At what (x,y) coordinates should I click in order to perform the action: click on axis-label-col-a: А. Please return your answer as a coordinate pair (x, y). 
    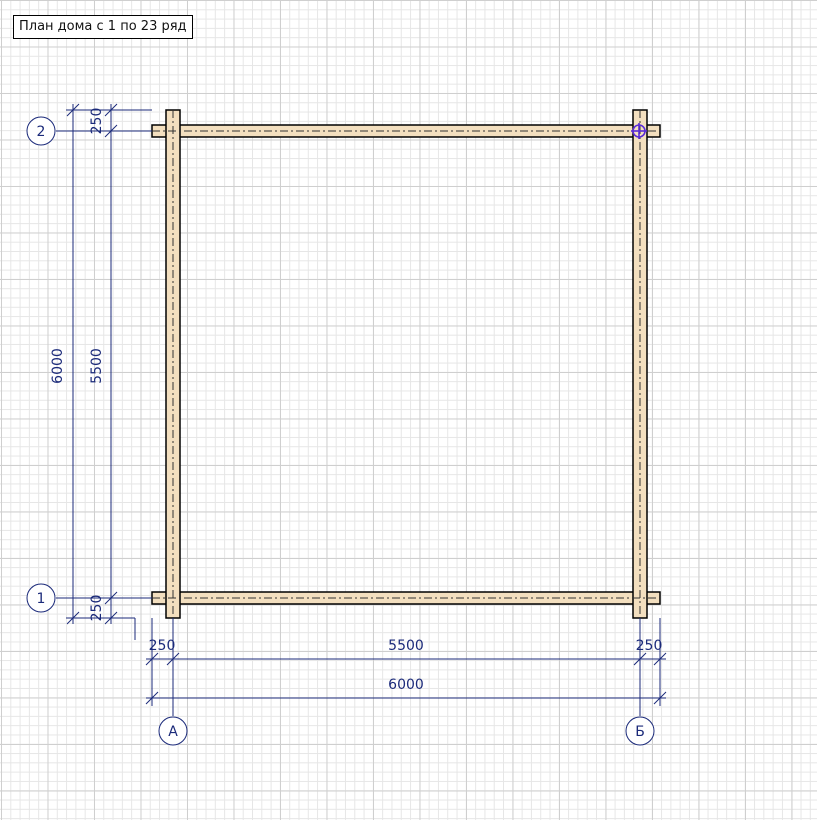
    Looking at the image, I should click on (173, 732).